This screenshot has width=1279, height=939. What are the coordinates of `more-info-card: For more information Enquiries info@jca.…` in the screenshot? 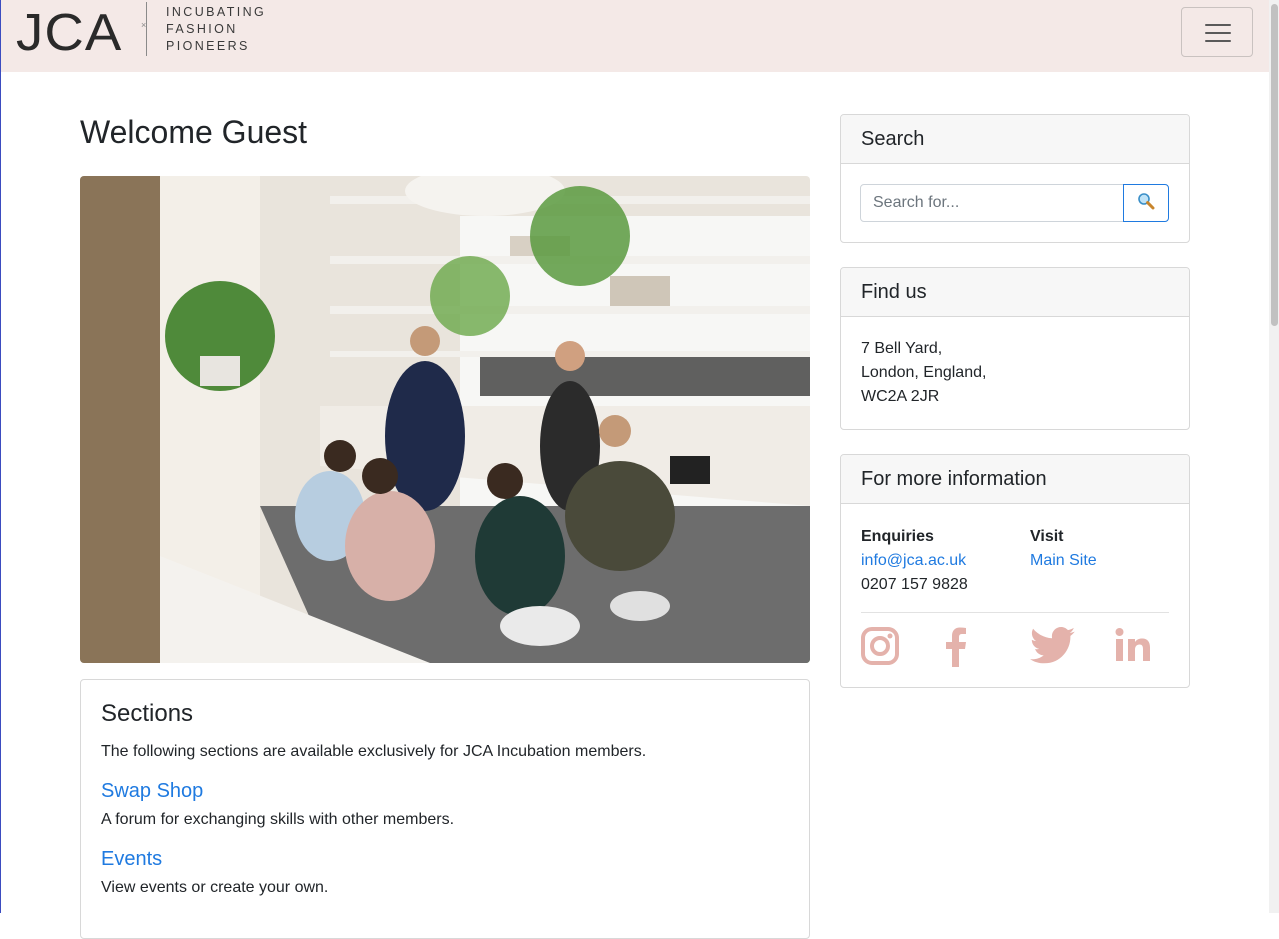 It's located at (1015, 571).